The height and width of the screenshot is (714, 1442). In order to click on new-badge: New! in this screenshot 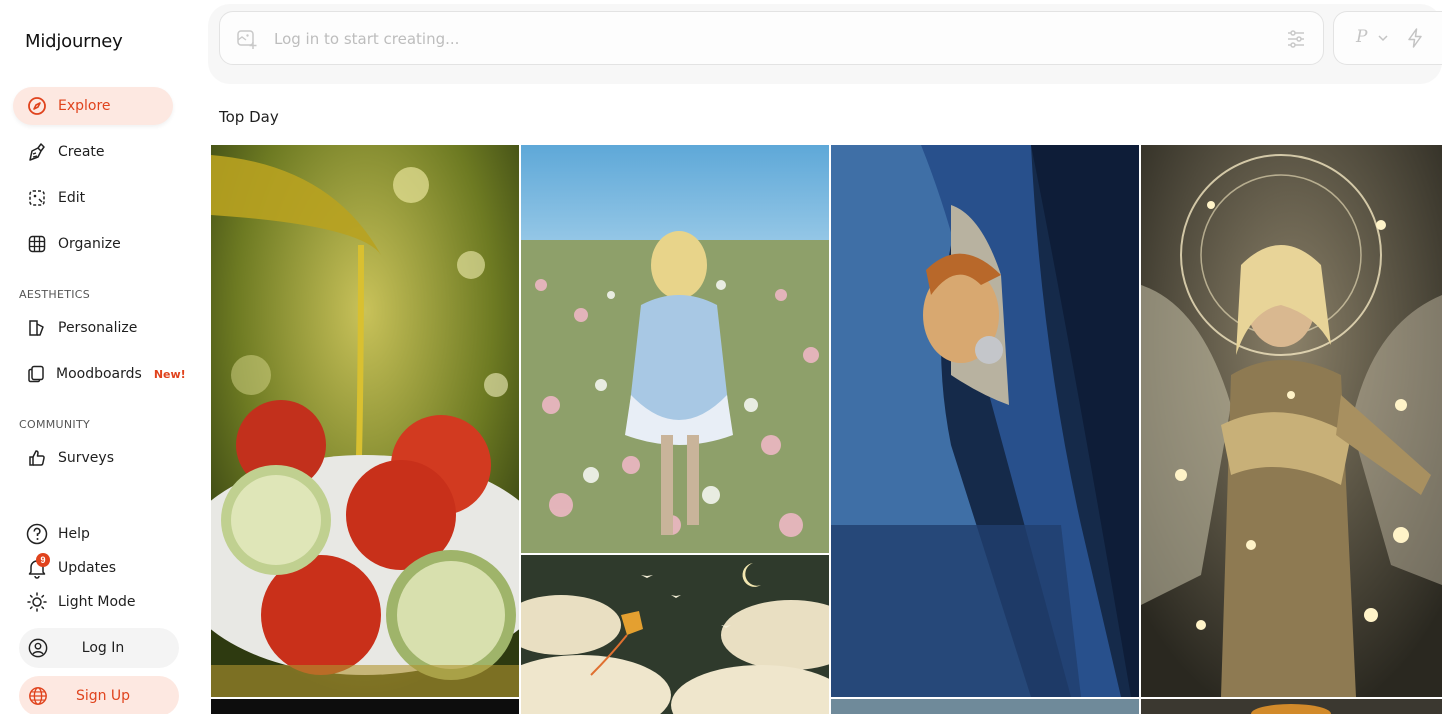, I will do `click(169, 374)`.